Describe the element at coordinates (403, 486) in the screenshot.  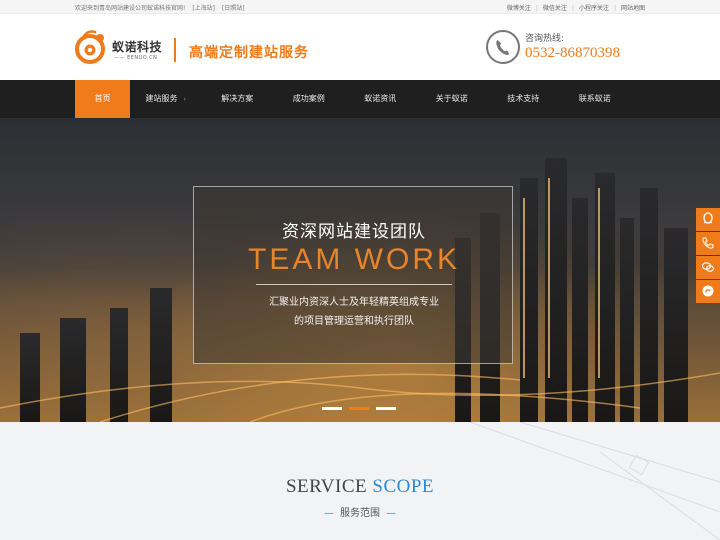
I see `service-title-word2: SCOPE` at that location.